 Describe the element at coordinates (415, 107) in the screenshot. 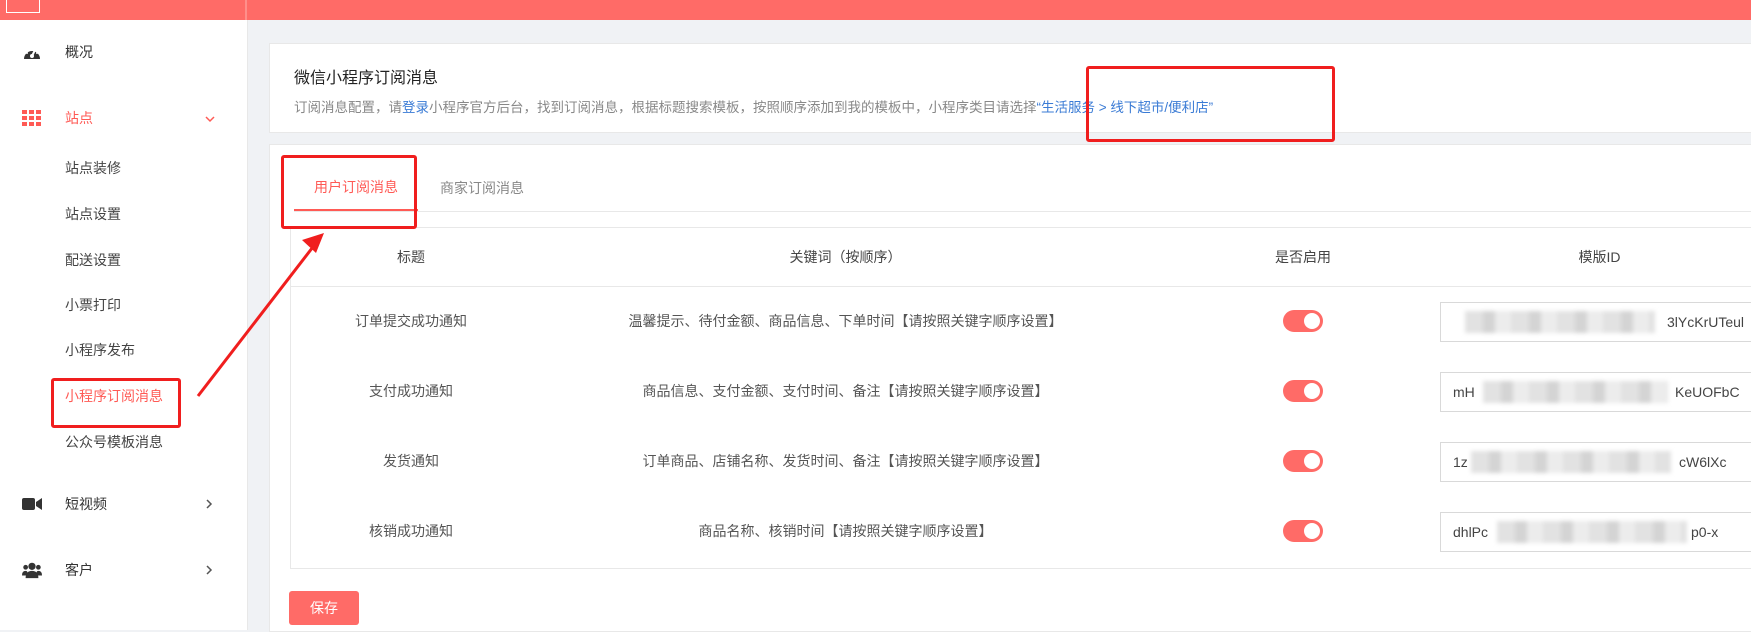

I see `login-link: 登录` at that location.